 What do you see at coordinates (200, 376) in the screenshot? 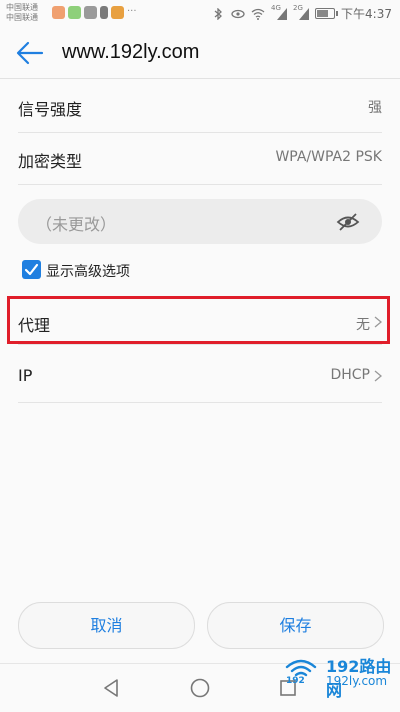
I see `ip-settings-row: IP DHCP` at bounding box center [200, 376].